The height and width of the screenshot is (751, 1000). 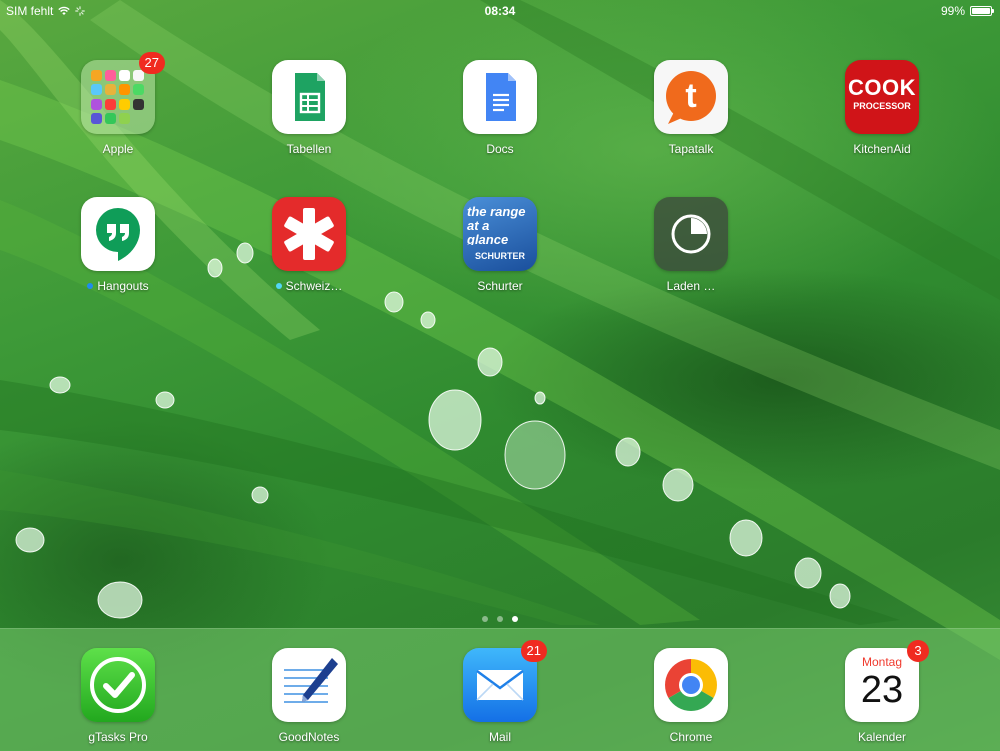 I want to click on app-gtasks-pro: gTasks Pro, so click(x=118, y=696).